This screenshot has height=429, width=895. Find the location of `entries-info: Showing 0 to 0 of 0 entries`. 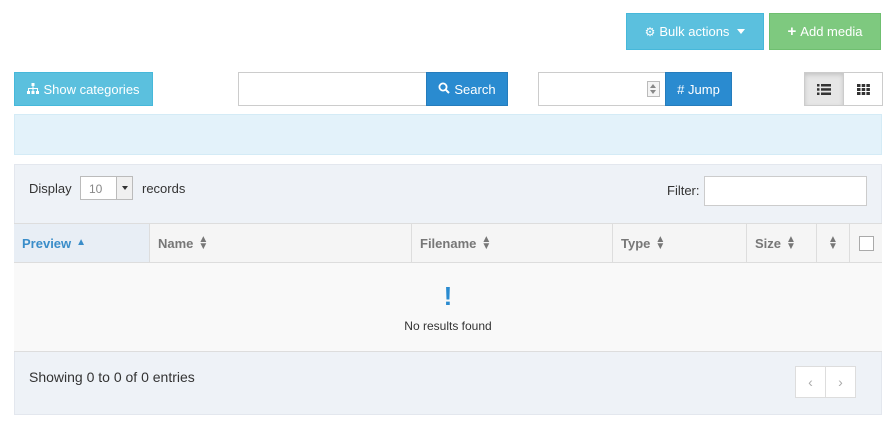

entries-info: Showing 0 to 0 of 0 entries is located at coordinates (112, 377).